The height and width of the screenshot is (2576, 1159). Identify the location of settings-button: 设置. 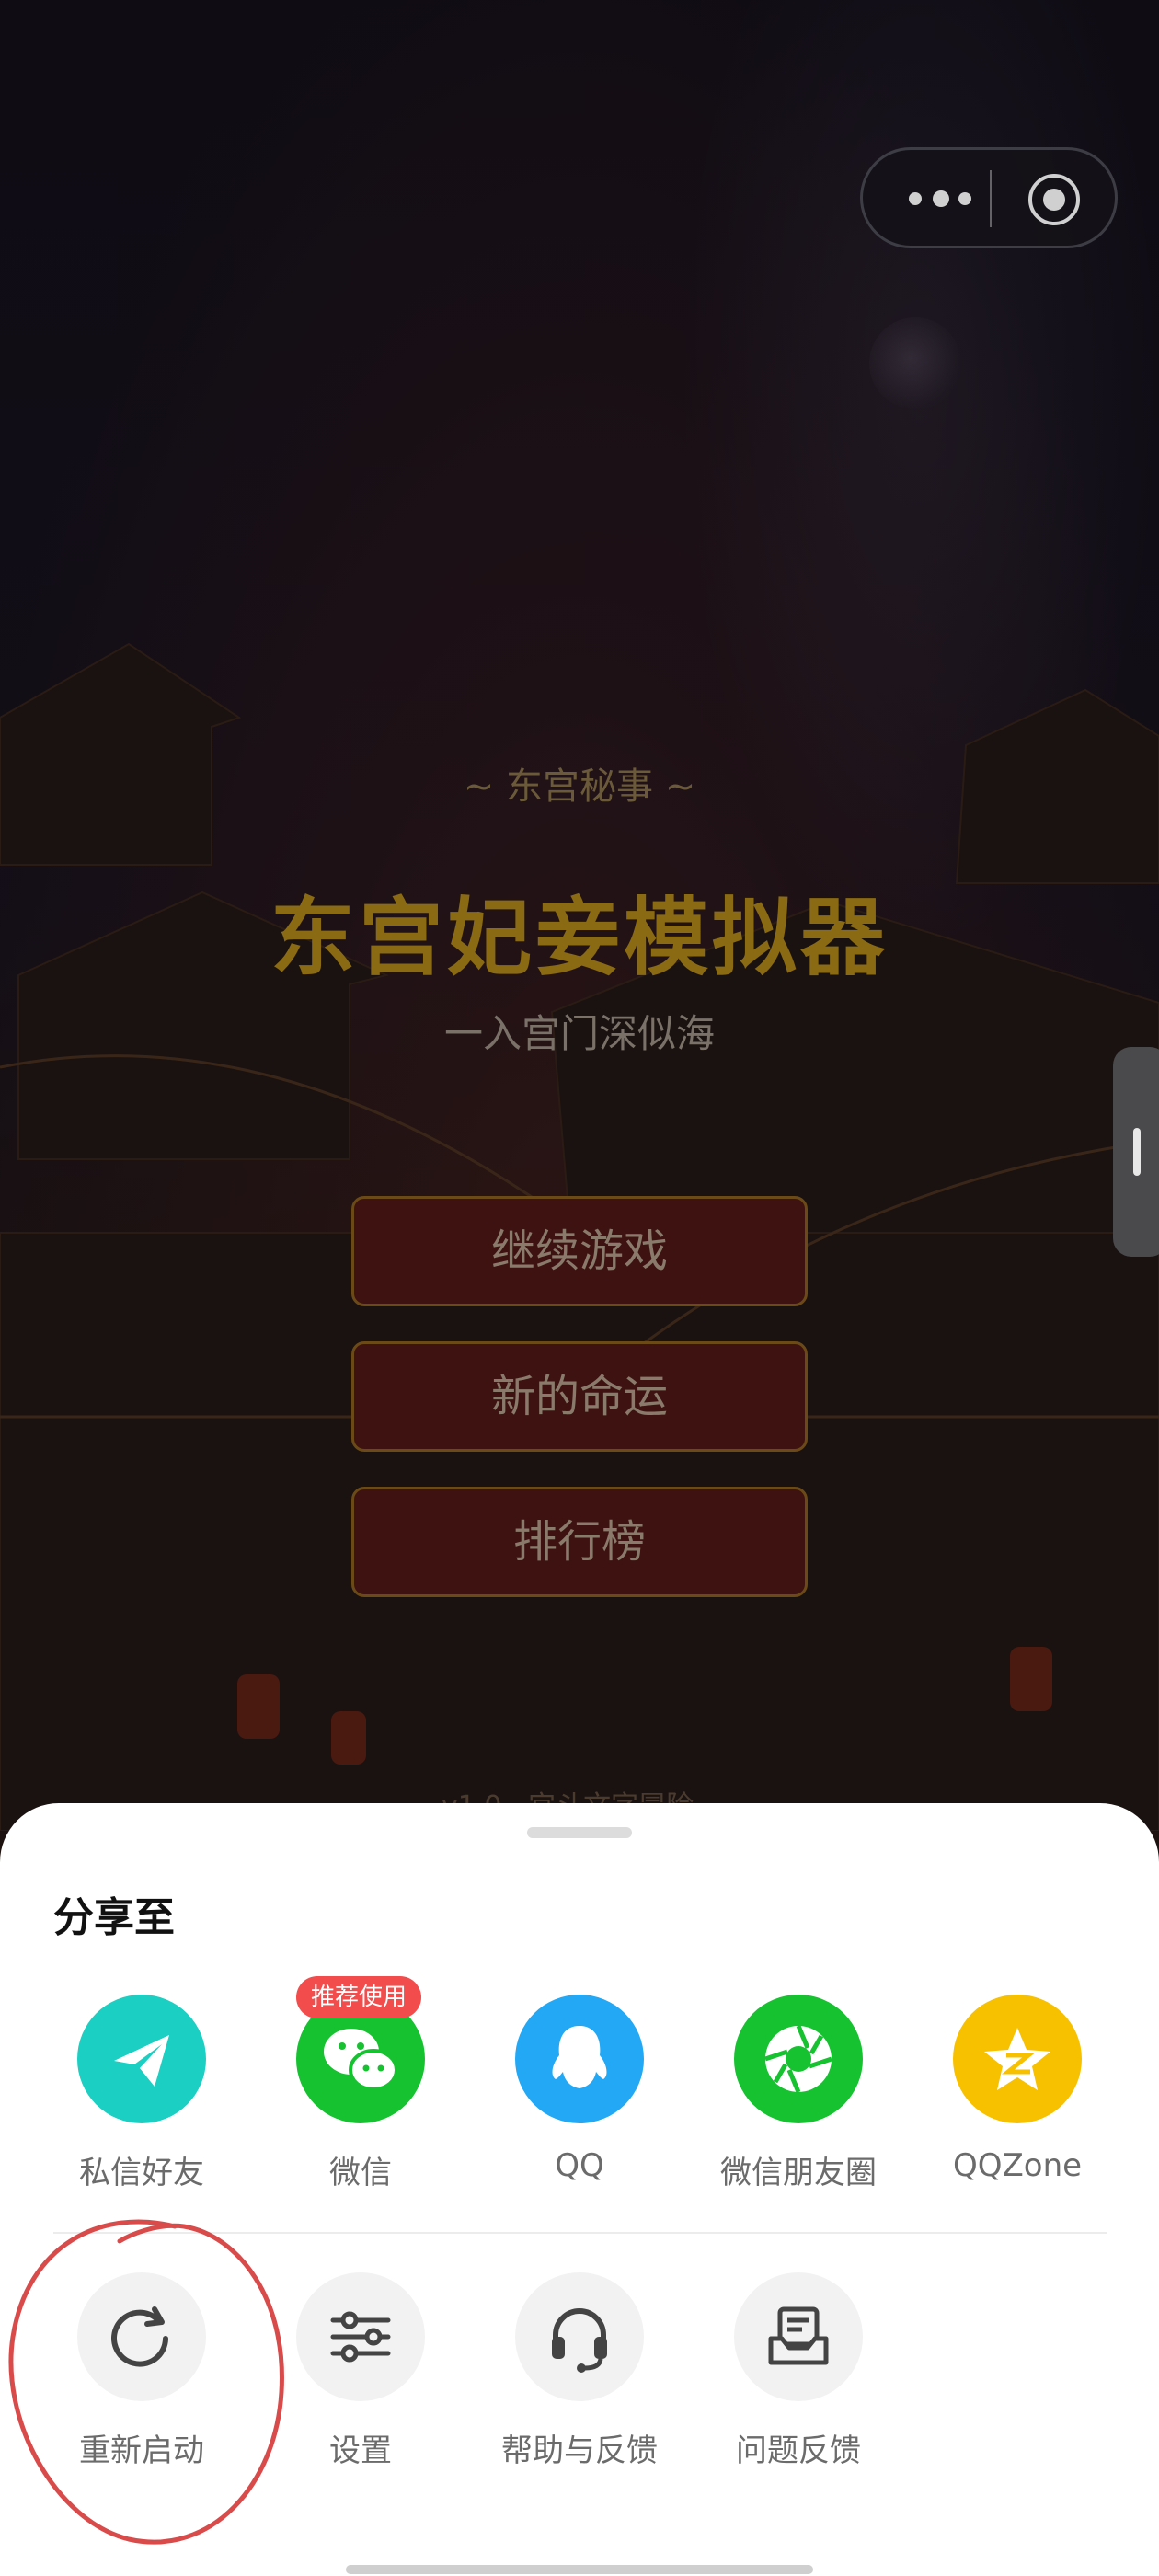
(360, 2371).